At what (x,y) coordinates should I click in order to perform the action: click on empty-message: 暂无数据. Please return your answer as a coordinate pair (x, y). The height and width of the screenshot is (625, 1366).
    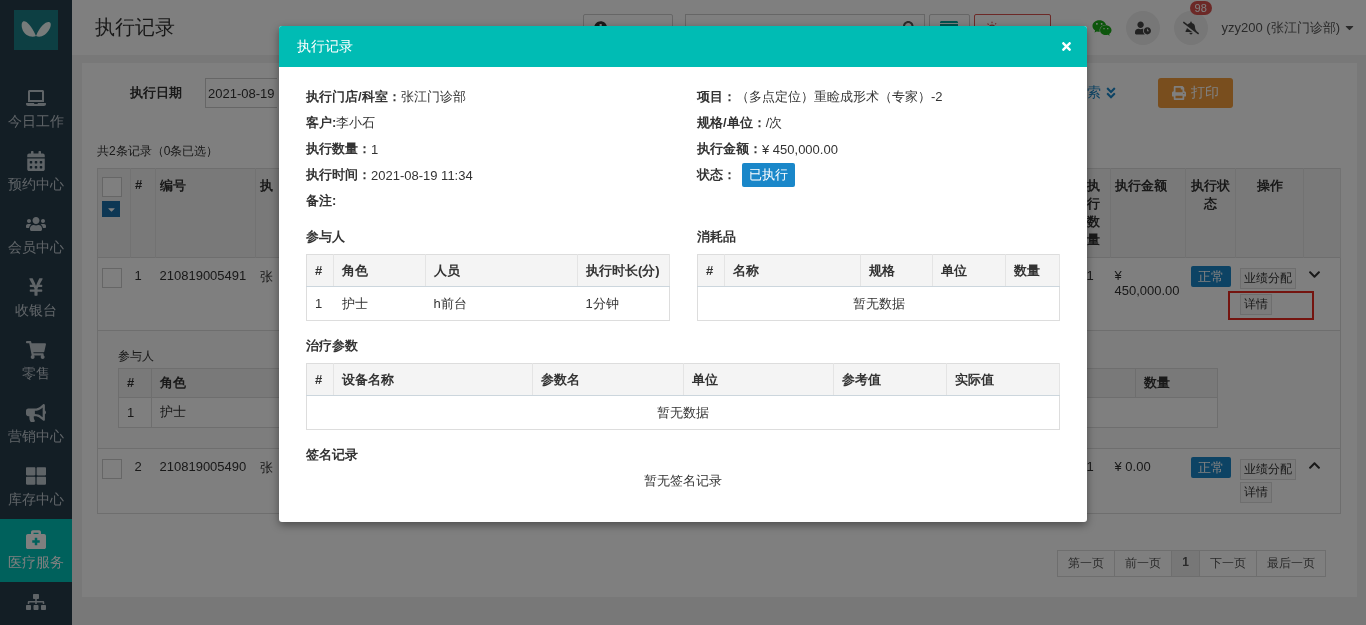
    Looking at the image, I should click on (878, 303).